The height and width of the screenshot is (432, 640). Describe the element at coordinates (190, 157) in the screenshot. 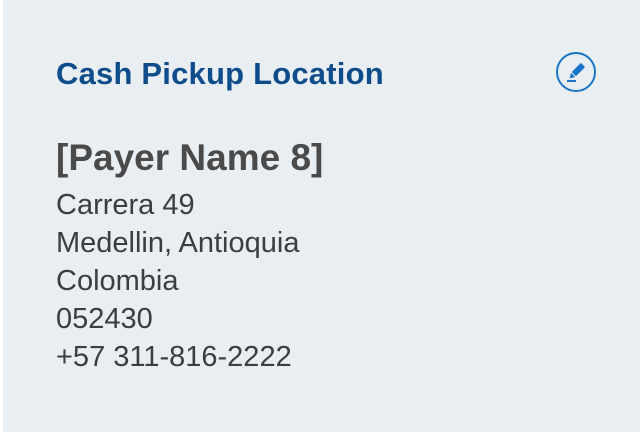

I see `payer-name: [Payer Name 8]` at that location.